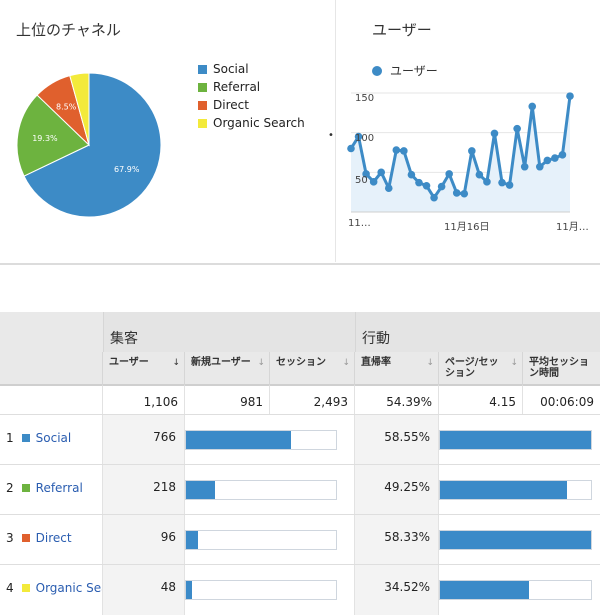  I want to click on row-bounce-rate: 58.33%, so click(397, 540).